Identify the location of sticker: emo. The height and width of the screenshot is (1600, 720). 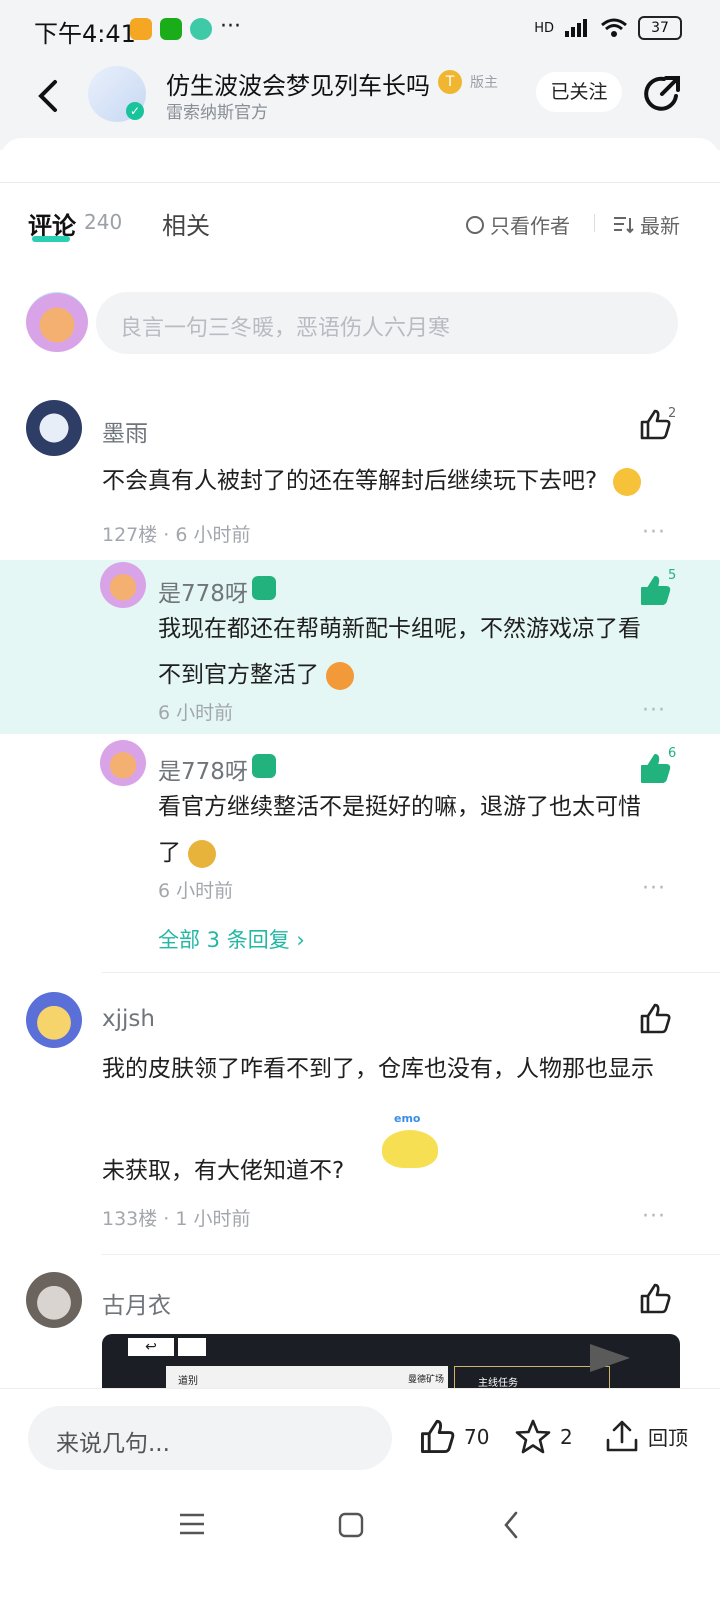
(410, 1142).